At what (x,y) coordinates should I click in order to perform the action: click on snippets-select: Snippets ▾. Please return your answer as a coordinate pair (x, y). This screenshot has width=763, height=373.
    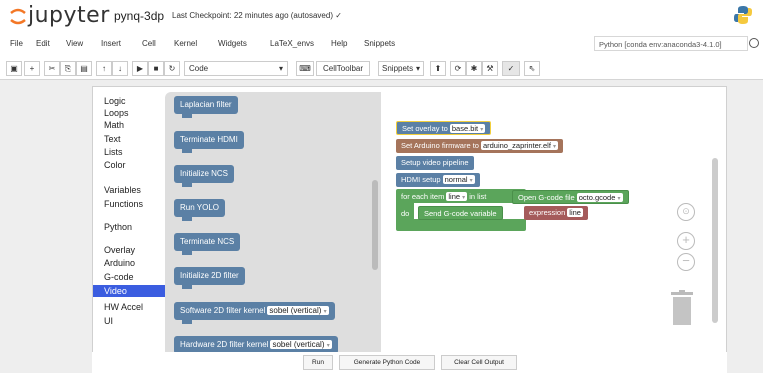
    Looking at the image, I should click on (401, 68).